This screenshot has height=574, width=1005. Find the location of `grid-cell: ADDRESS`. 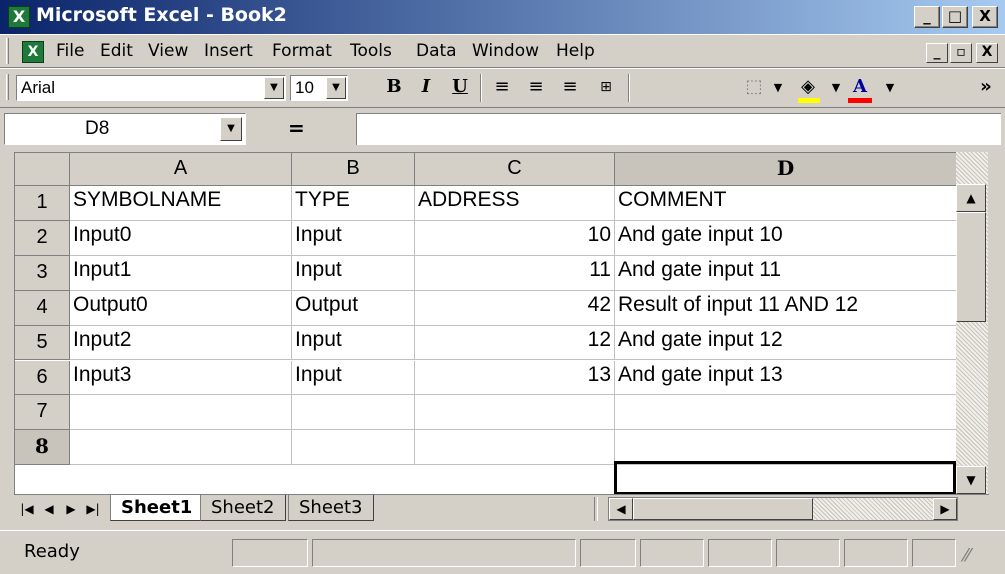

grid-cell: ADDRESS is located at coordinates (515, 203).